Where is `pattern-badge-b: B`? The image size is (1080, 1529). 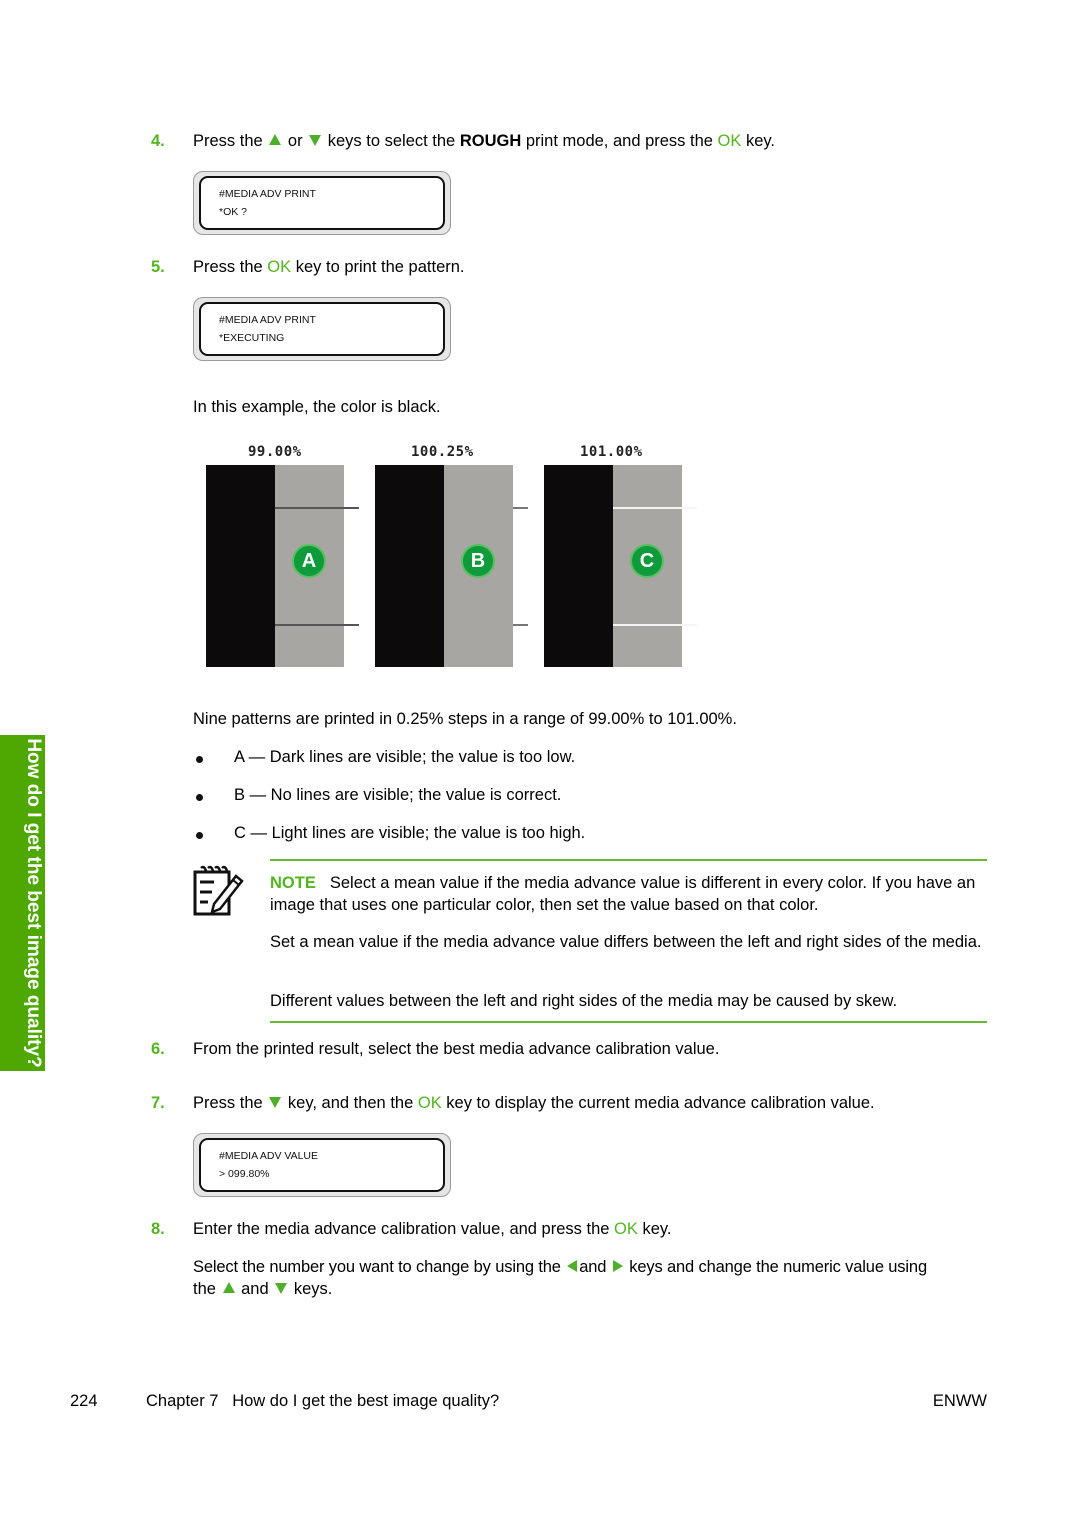
pattern-badge-b: B is located at coordinates (478, 561).